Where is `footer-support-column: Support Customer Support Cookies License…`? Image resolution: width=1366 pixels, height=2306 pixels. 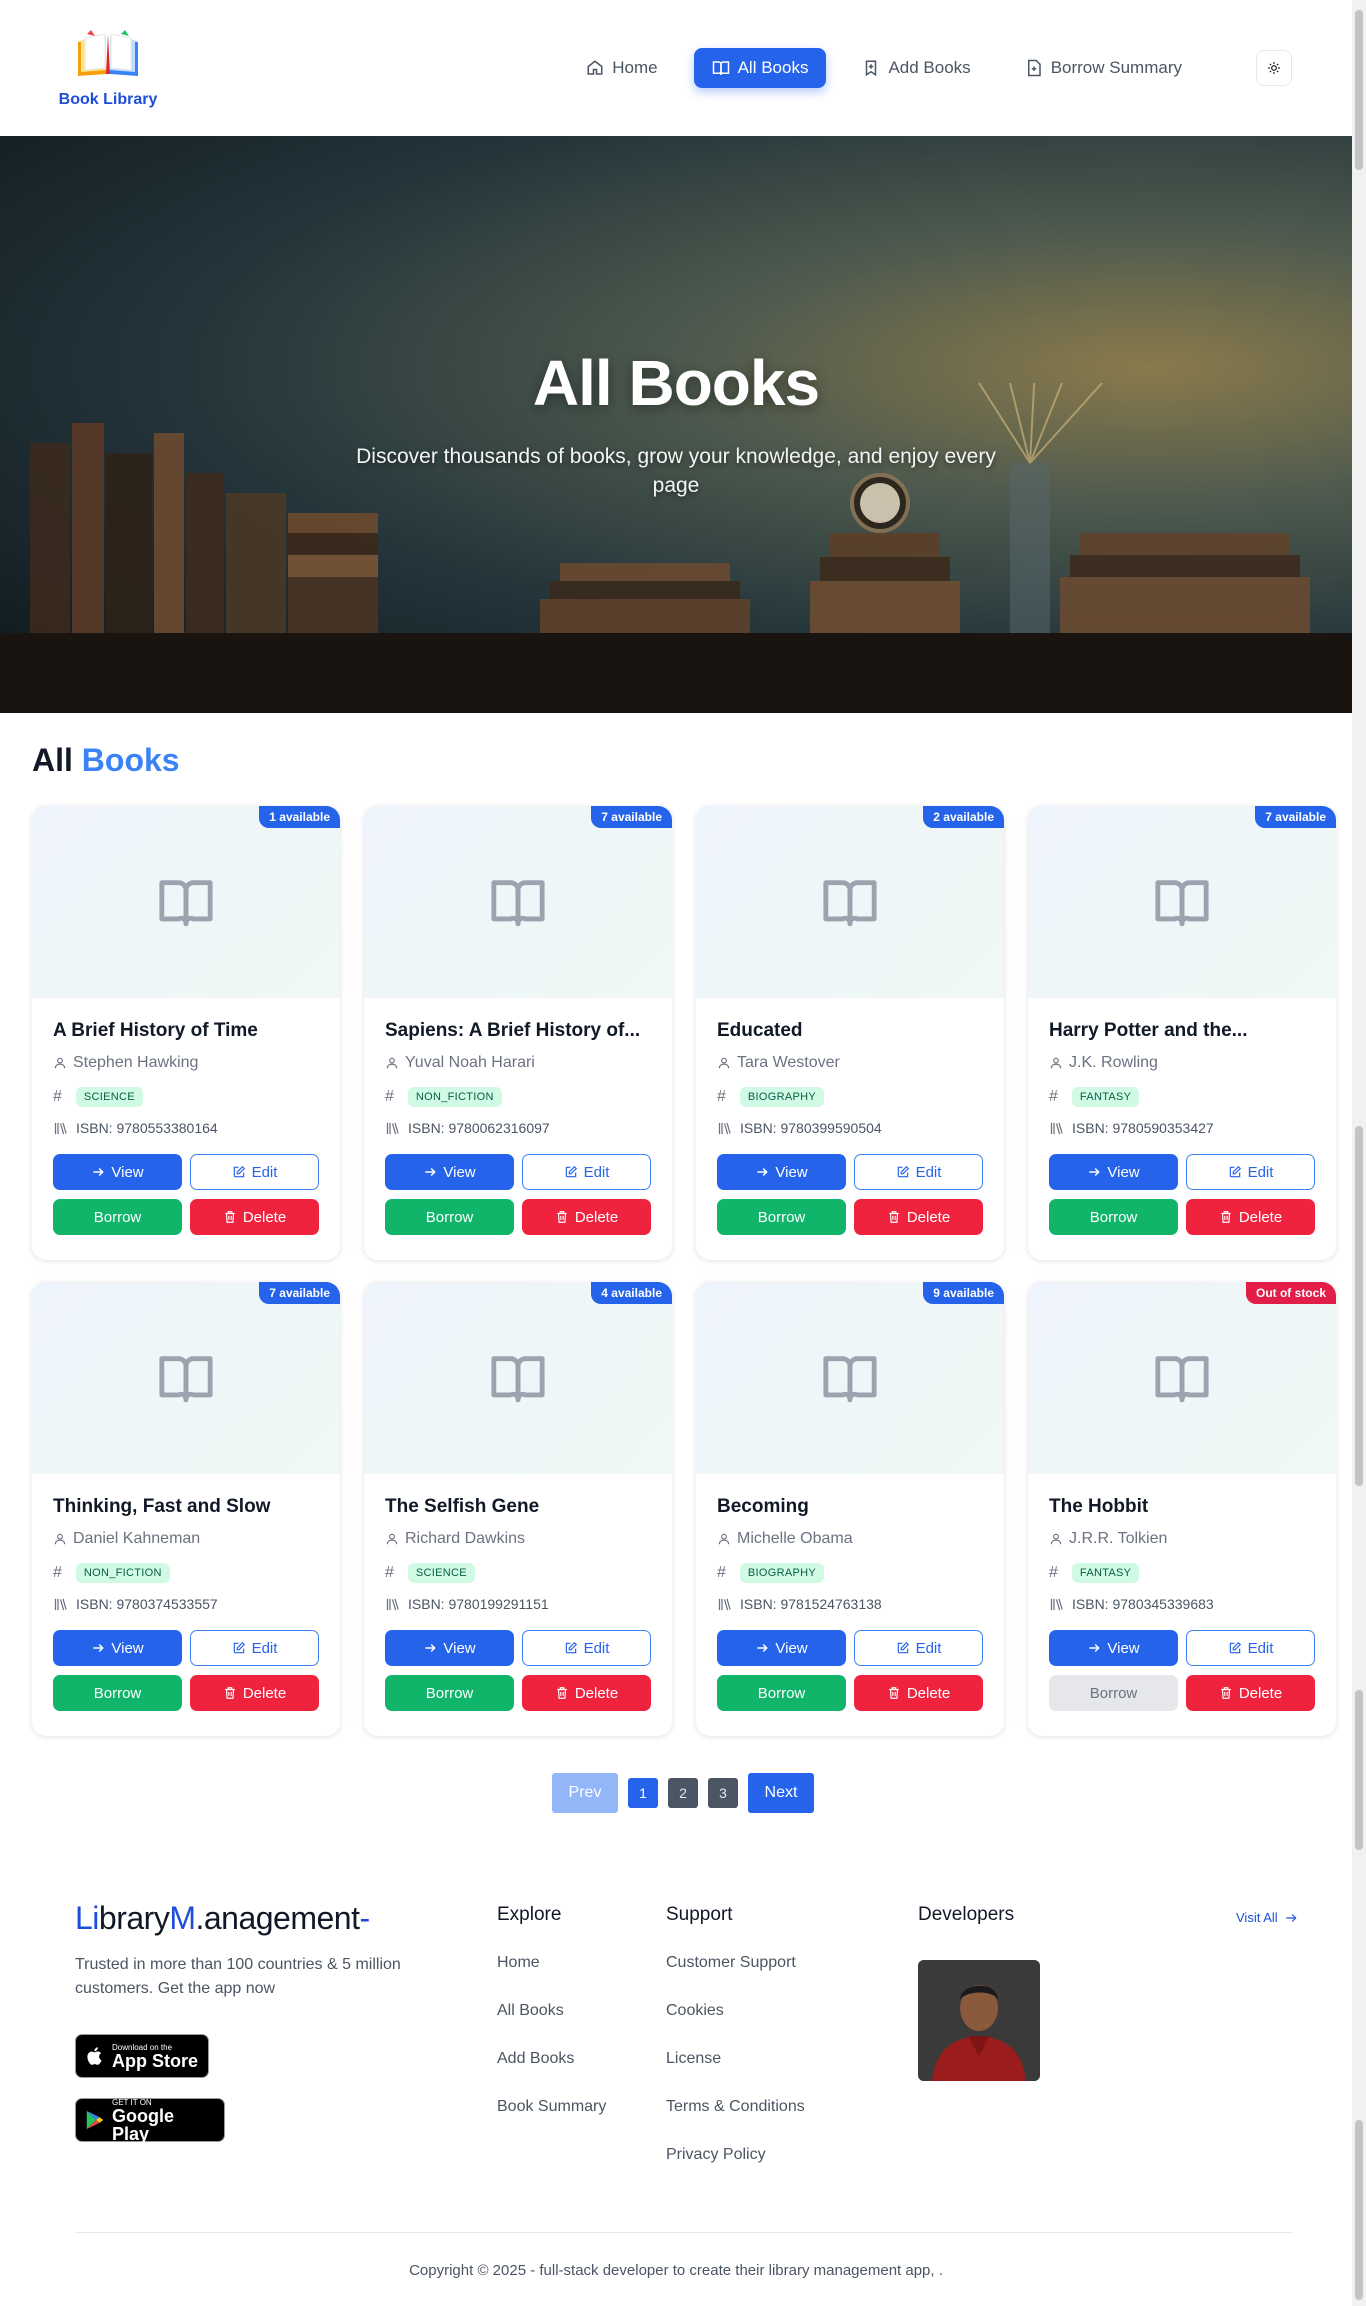
footer-support-column: Support Customer Support Cookies License… is located at coordinates (735, 2049).